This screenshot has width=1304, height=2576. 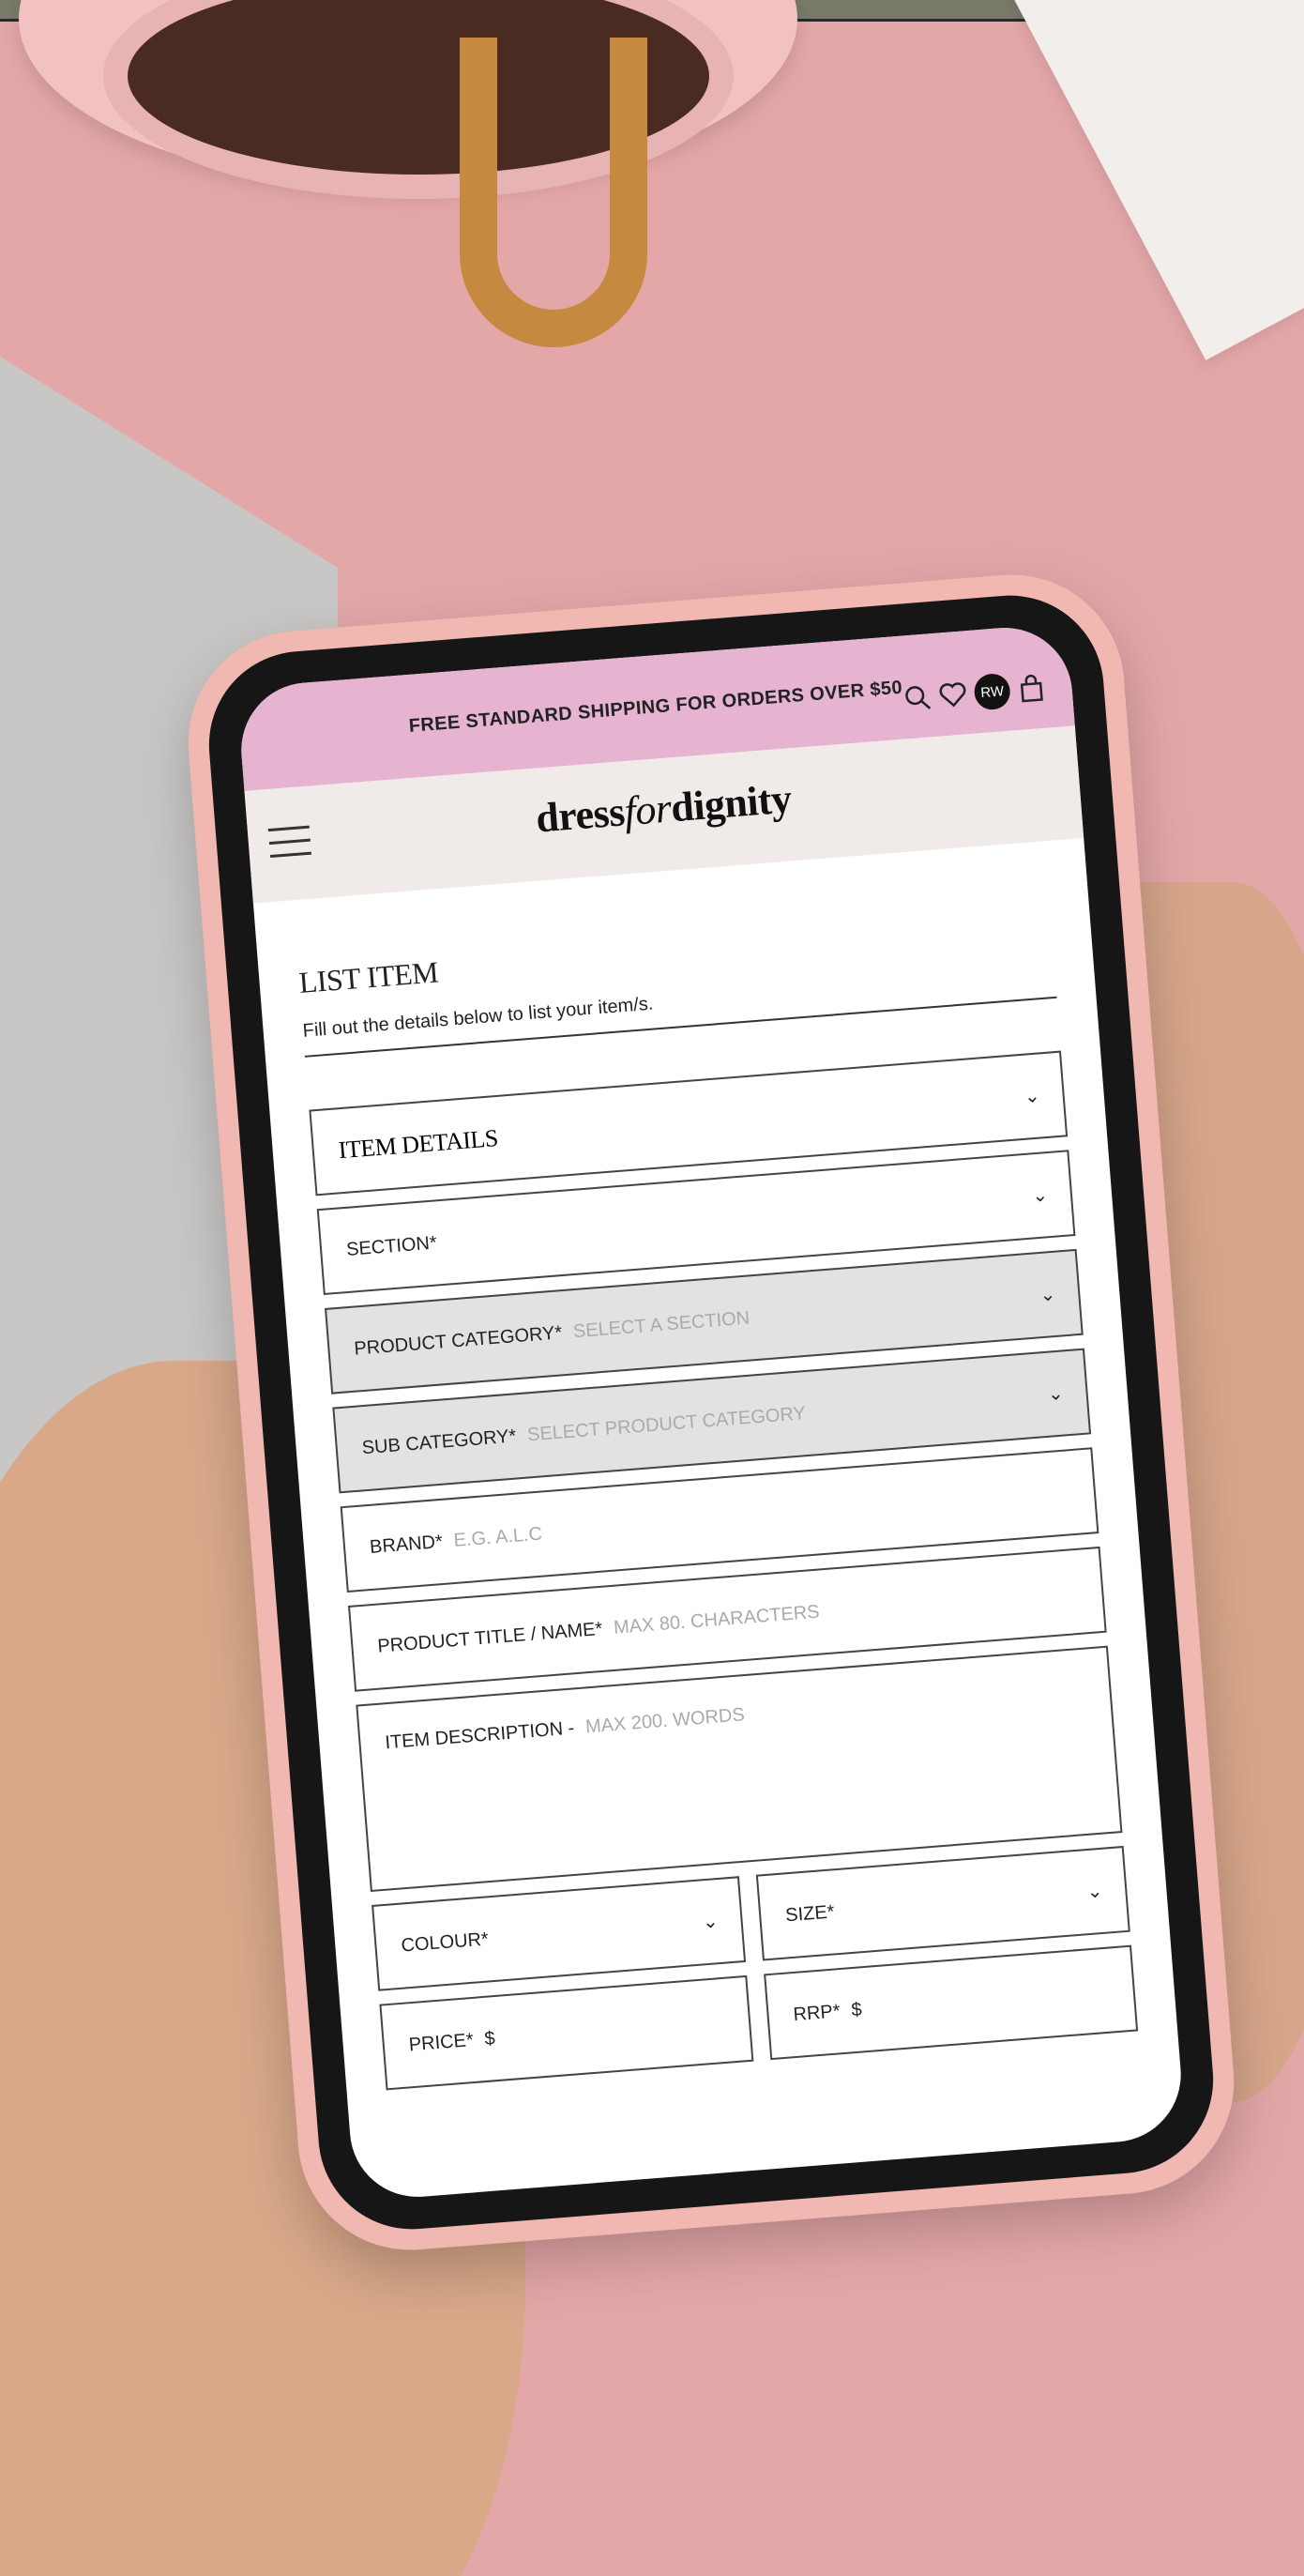 What do you see at coordinates (441, 2042) in the screenshot?
I see `price-label: PRICE*` at bounding box center [441, 2042].